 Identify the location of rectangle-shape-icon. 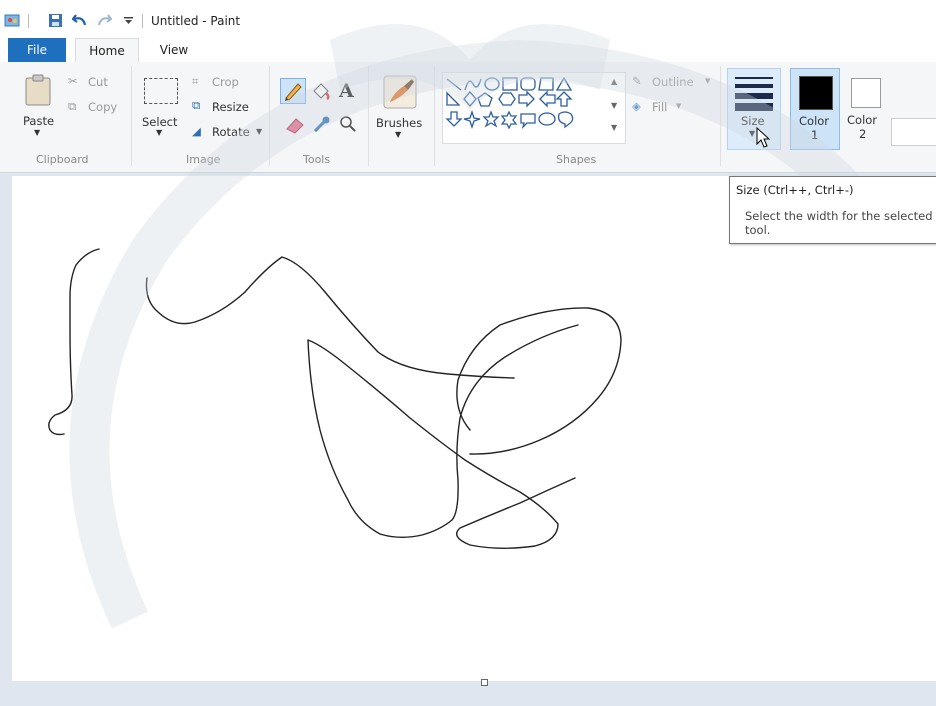
(510, 84).